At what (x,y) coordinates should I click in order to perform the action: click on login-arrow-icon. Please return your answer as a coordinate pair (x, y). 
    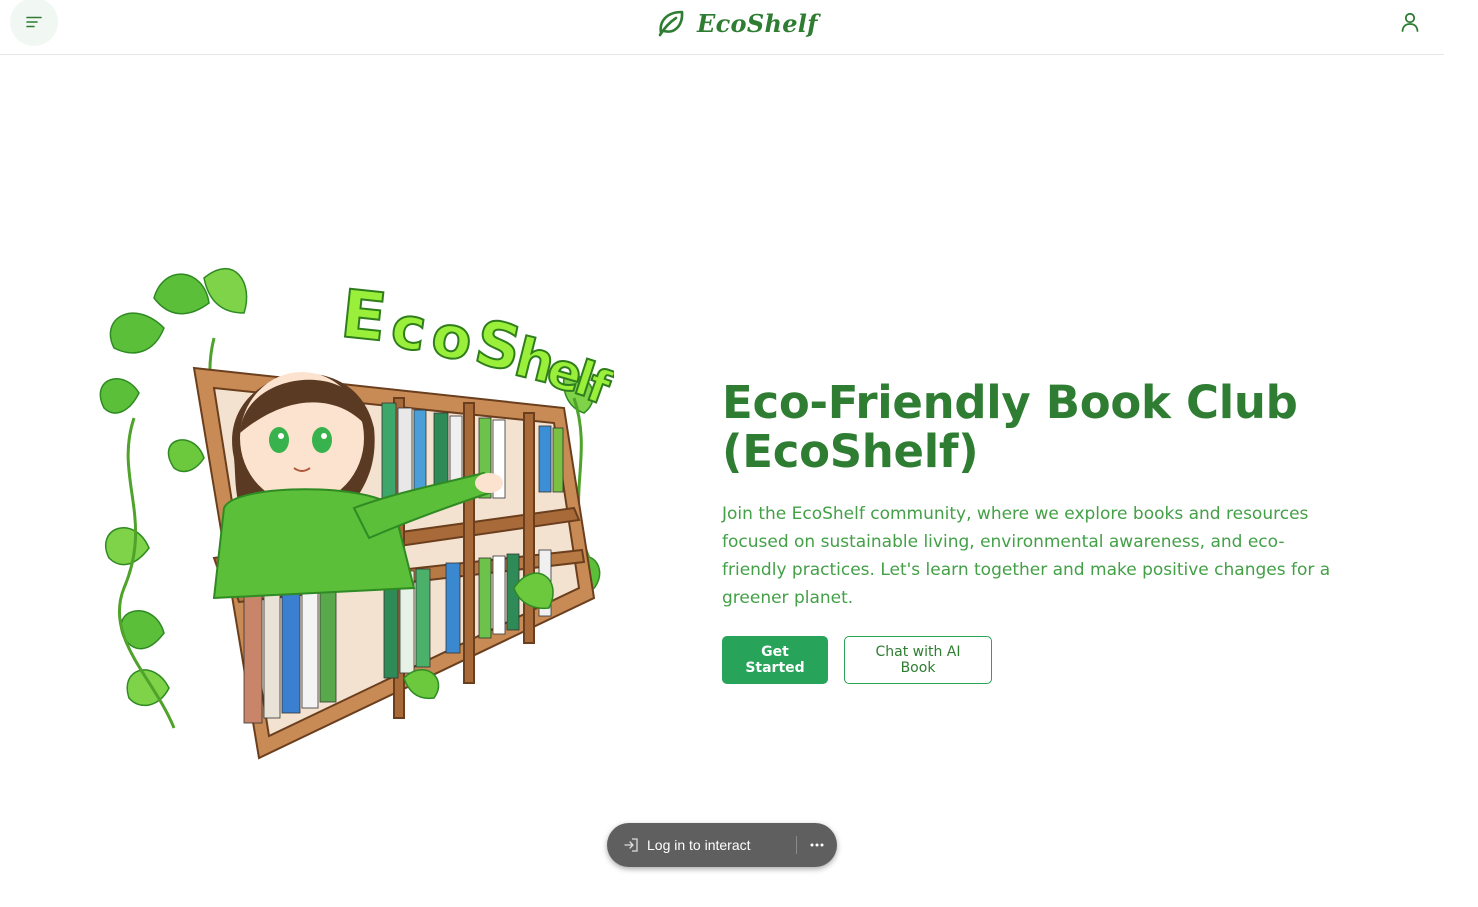
    Looking at the image, I should click on (631, 845).